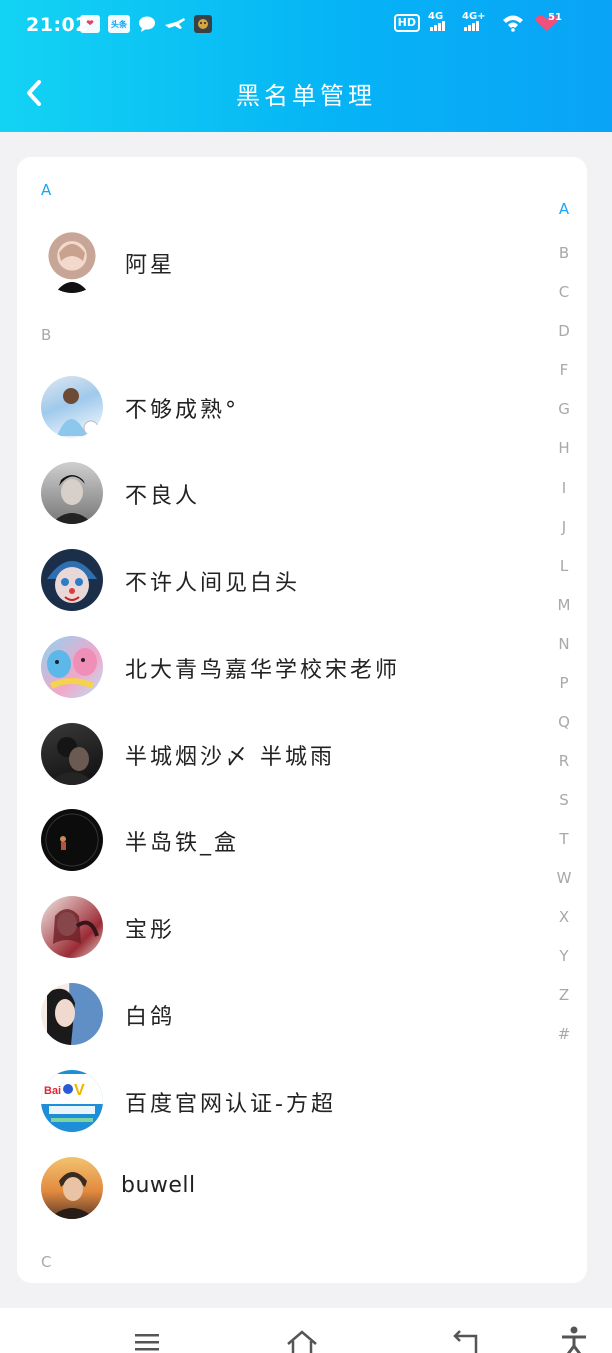 This screenshot has width=612, height=1353. I want to click on contact-name: 不许人间见白头, so click(213, 583).